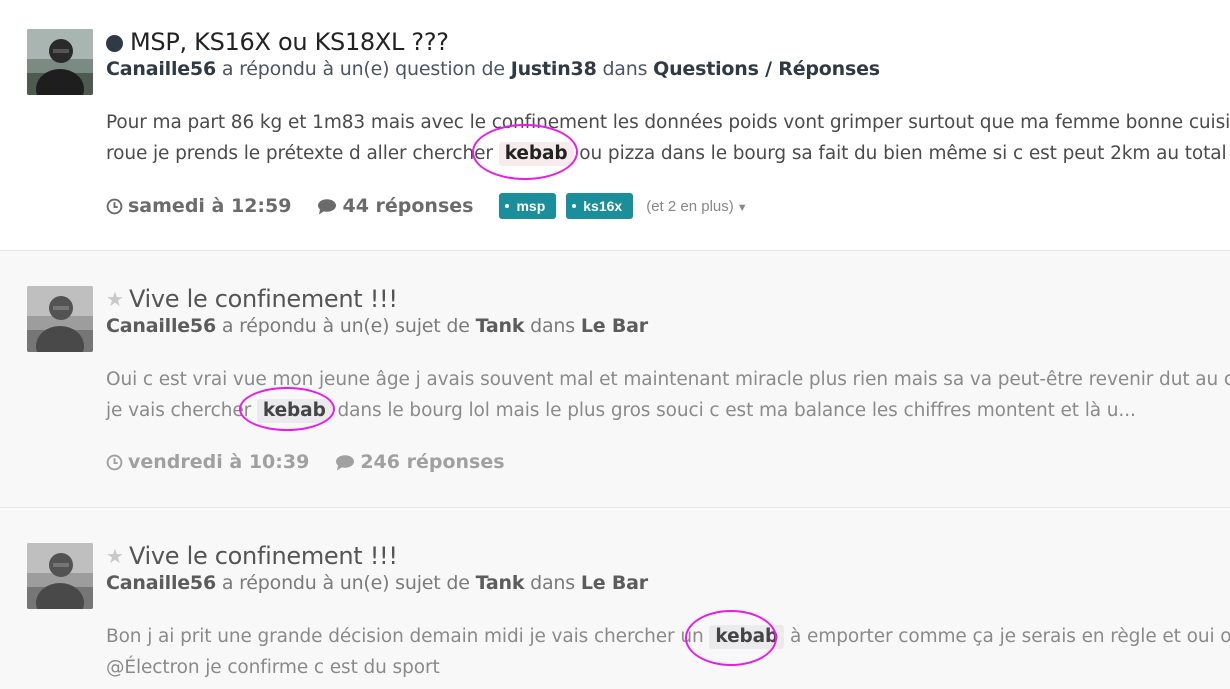 The height and width of the screenshot is (689, 1230). Describe the element at coordinates (528, 206) in the screenshot. I see `tag-msp: msp` at that location.